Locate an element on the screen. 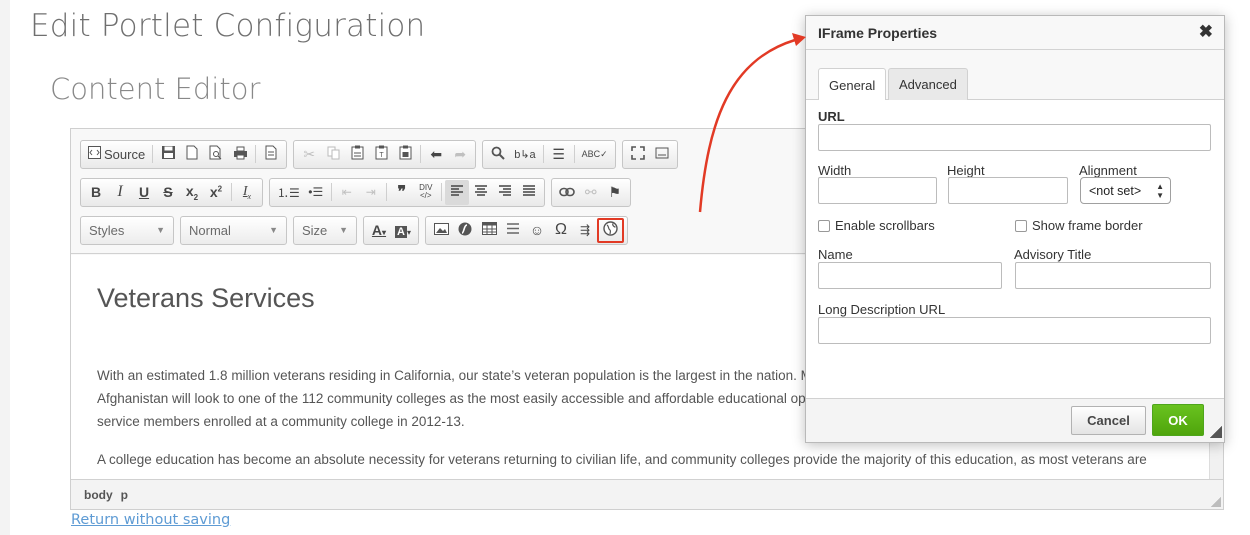 Image resolution: width=1250 pixels, height=535 pixels. url-input is located at coordinates (1014, 137).